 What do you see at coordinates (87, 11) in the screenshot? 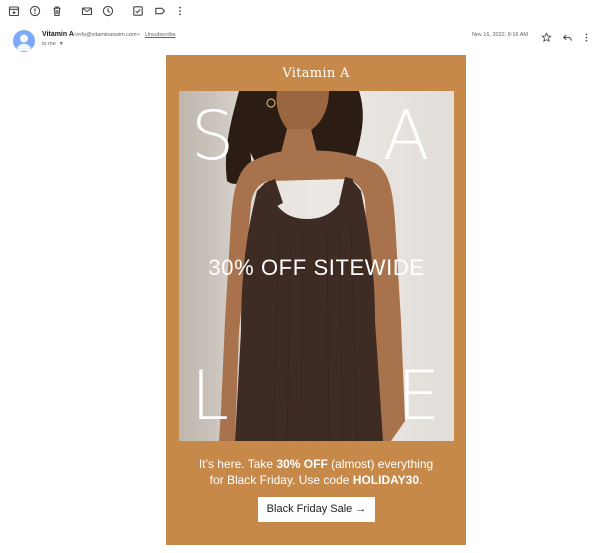
I see `mark-unread-icon` at bounding box center [87, 11].